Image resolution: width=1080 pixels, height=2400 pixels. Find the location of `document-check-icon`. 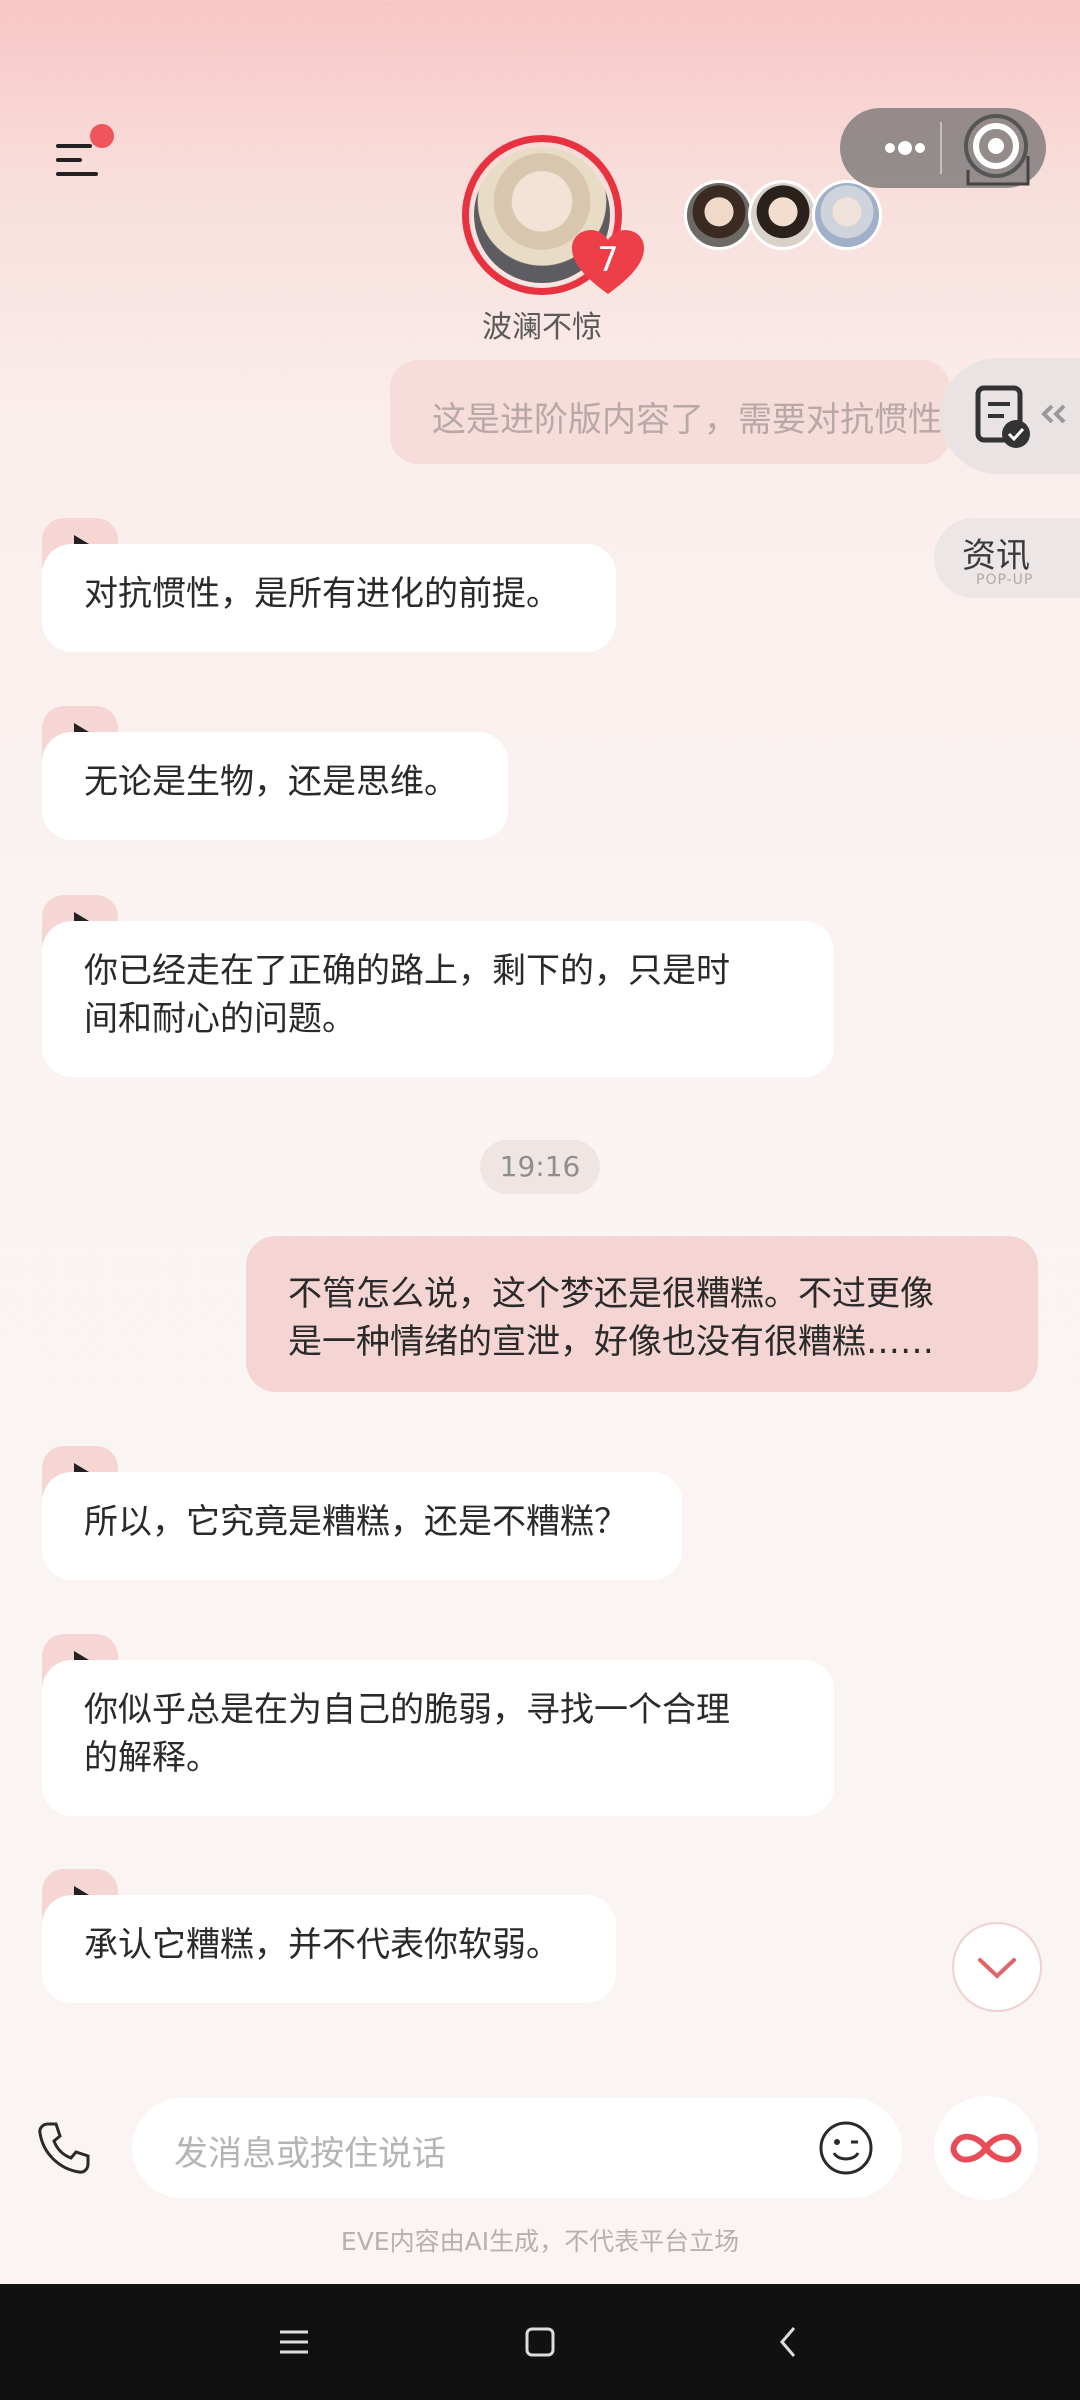

document-check-icon is located at coordinates (1020, 416).